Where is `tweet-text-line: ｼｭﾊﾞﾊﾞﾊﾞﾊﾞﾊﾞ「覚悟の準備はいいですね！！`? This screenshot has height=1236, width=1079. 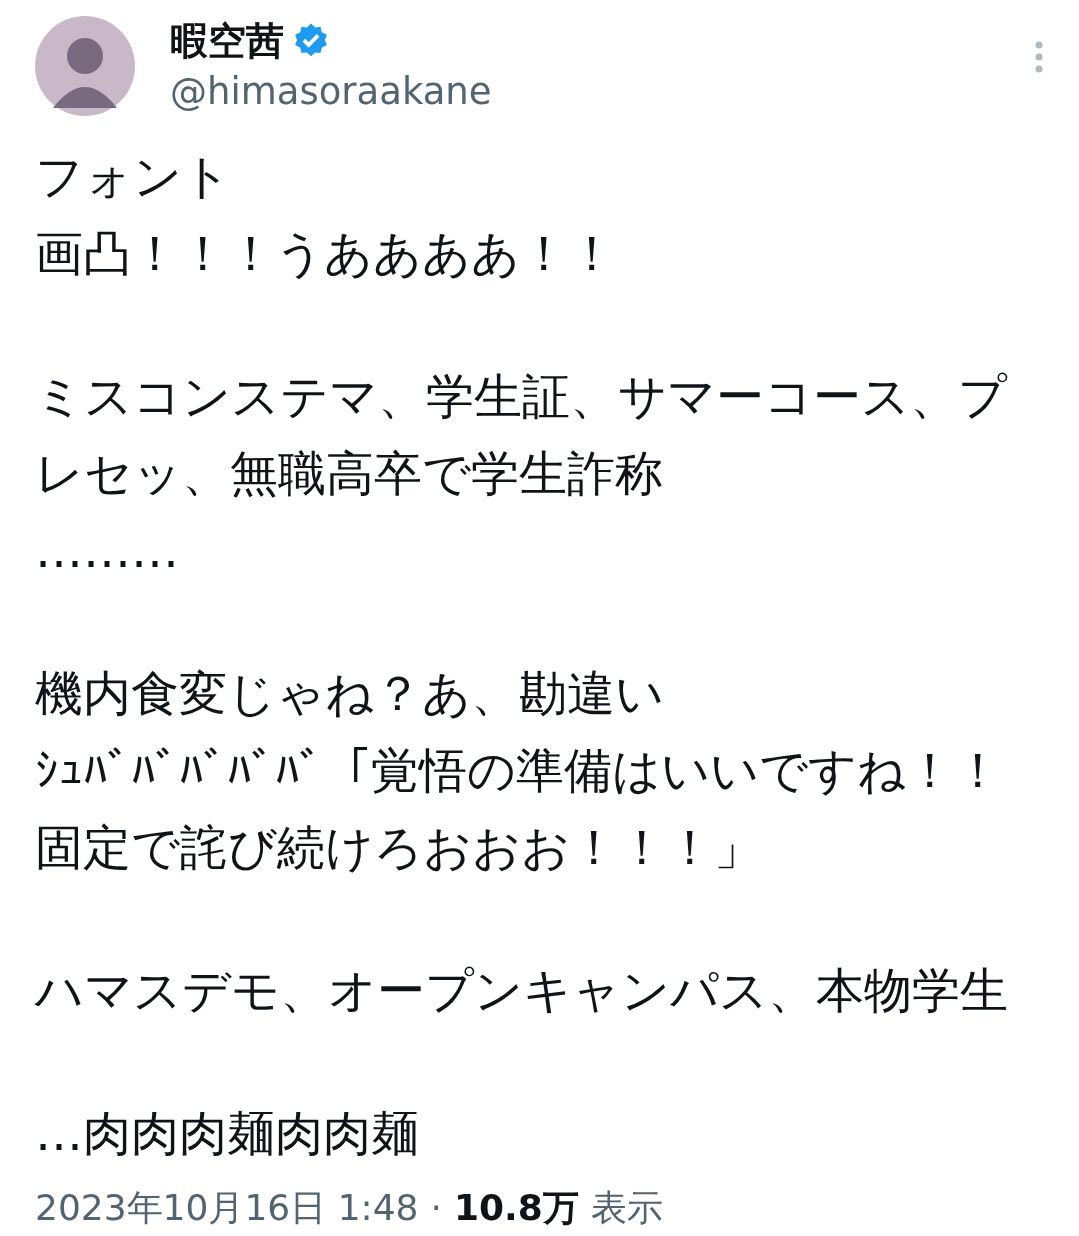 tweet-text-line: ｼｭﾊﾞﾊﾞﾊﾞﾊﾞﾊﾞ「覚悟の準備はいいですね！！ is located at coordinates (518, 770).